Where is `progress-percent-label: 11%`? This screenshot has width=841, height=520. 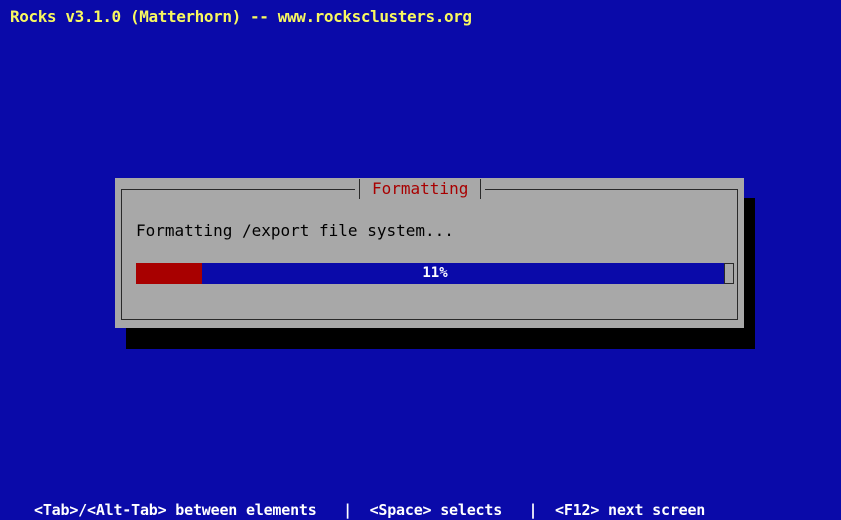
progress-percent-label: 11% is located at coordinates (435, 273).